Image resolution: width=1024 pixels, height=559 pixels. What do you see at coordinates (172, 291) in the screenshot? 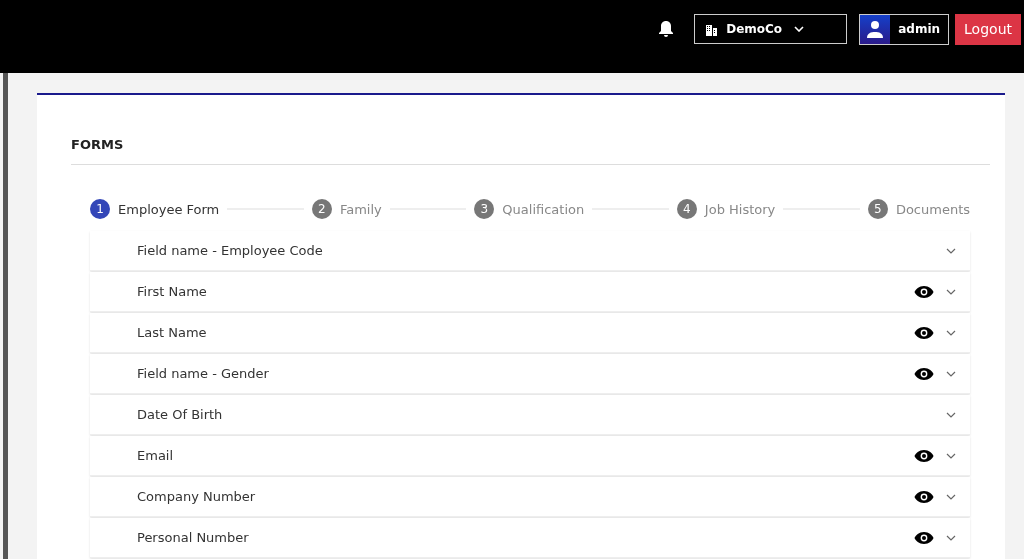
I see `field-label: First Name` at bounding box center [172, 291].